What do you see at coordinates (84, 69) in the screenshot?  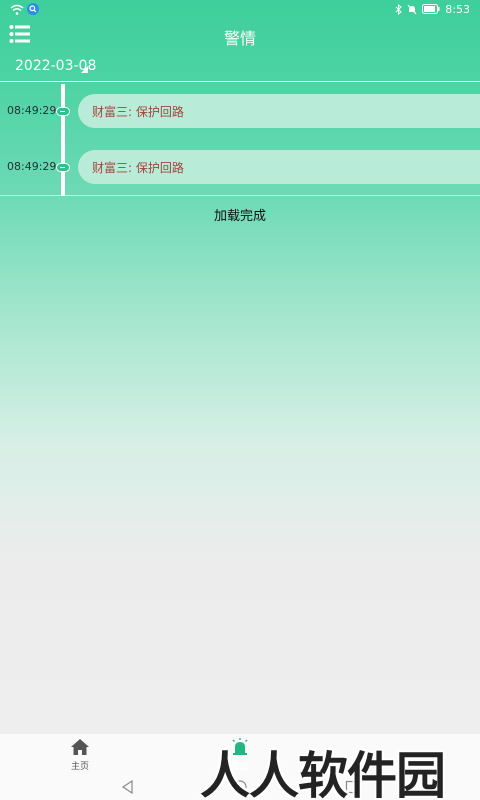 I see `dropdown-caret-icon` at bounding box center [84, 69].